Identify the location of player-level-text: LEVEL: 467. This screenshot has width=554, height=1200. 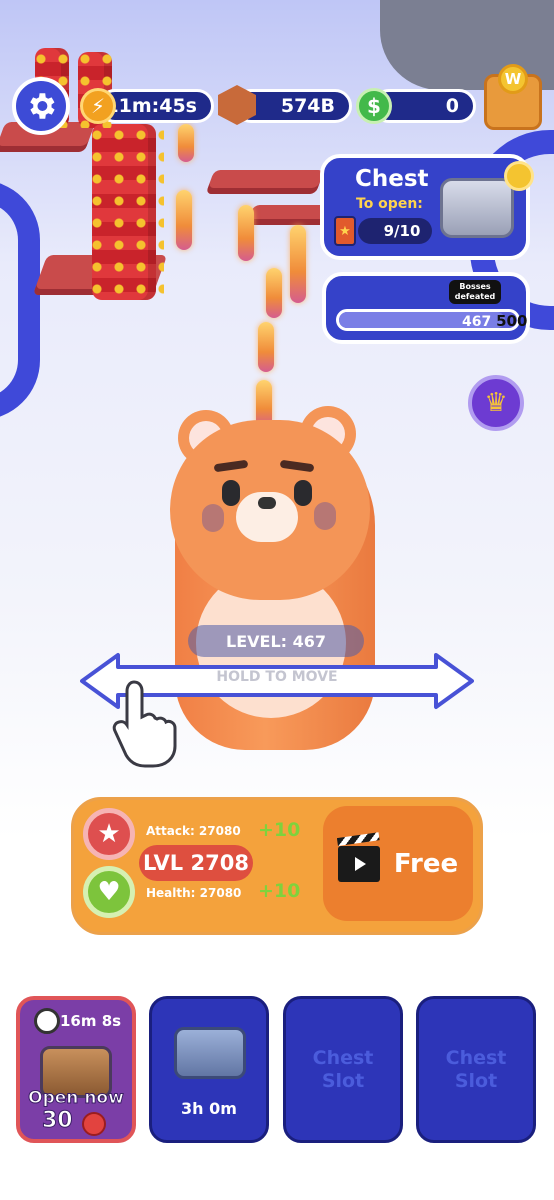
(276, 641).